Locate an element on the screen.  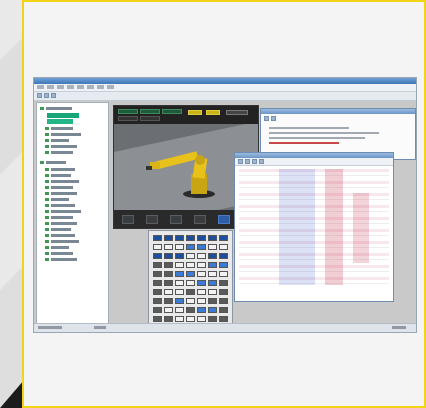
project-tree is located at coordinates (72, 213).